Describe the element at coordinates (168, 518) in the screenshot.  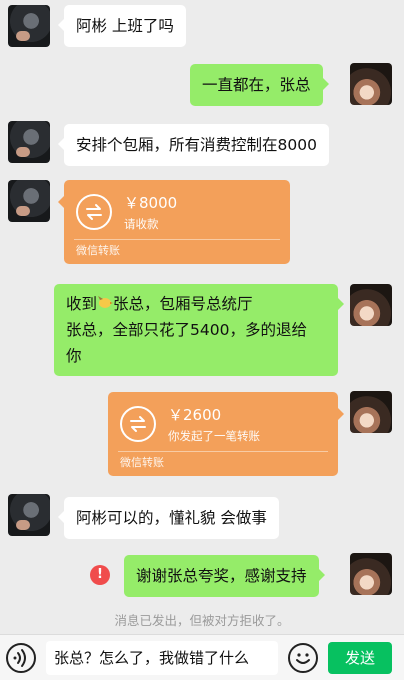
I see `message-bubble: 阿彬可以的，懂礼貌 会做事` at that location.